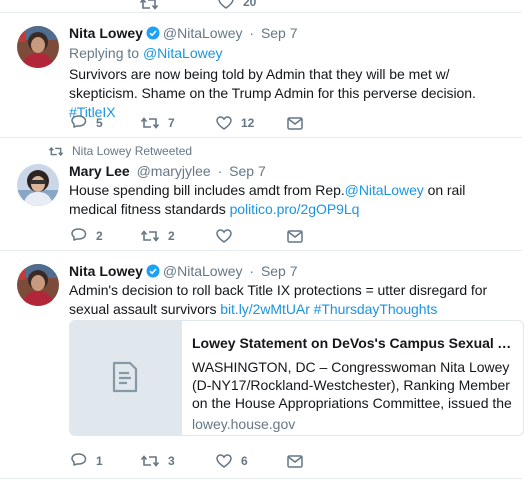  I want to click on tweet-actions: 5 7 12, so click(291, 123).